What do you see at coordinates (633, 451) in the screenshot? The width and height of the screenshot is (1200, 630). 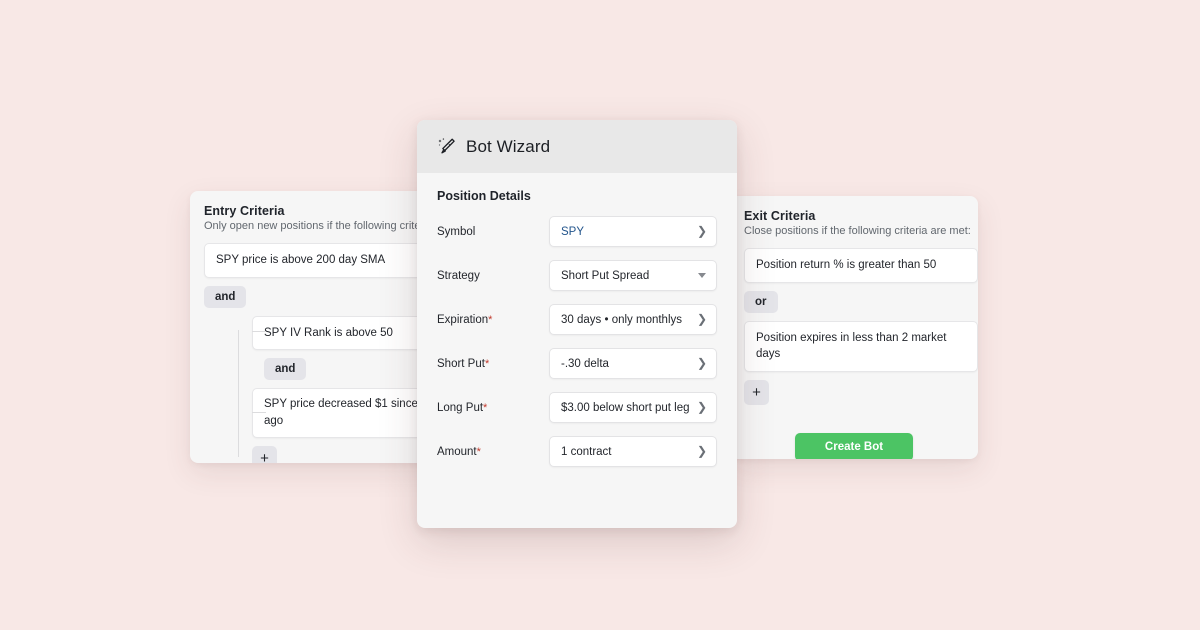 I see `amount-select: 1 contract ❯` at bounding box center [633, 451].